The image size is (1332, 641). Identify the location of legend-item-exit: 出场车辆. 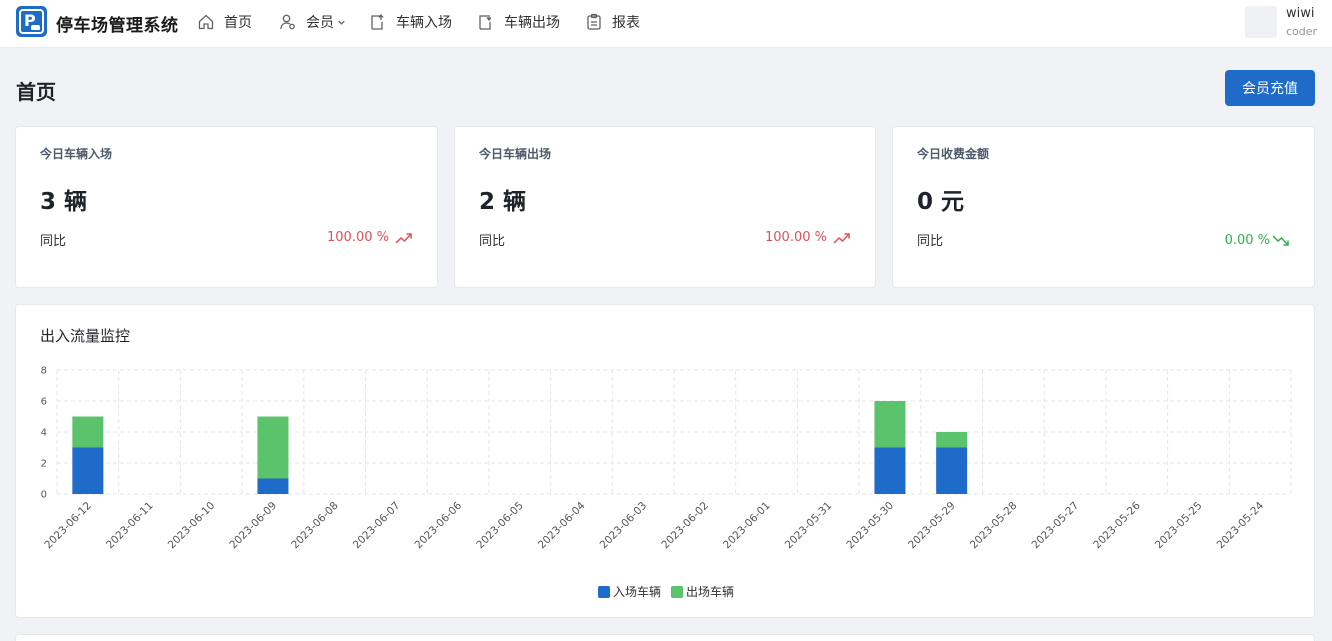
(702, 591).